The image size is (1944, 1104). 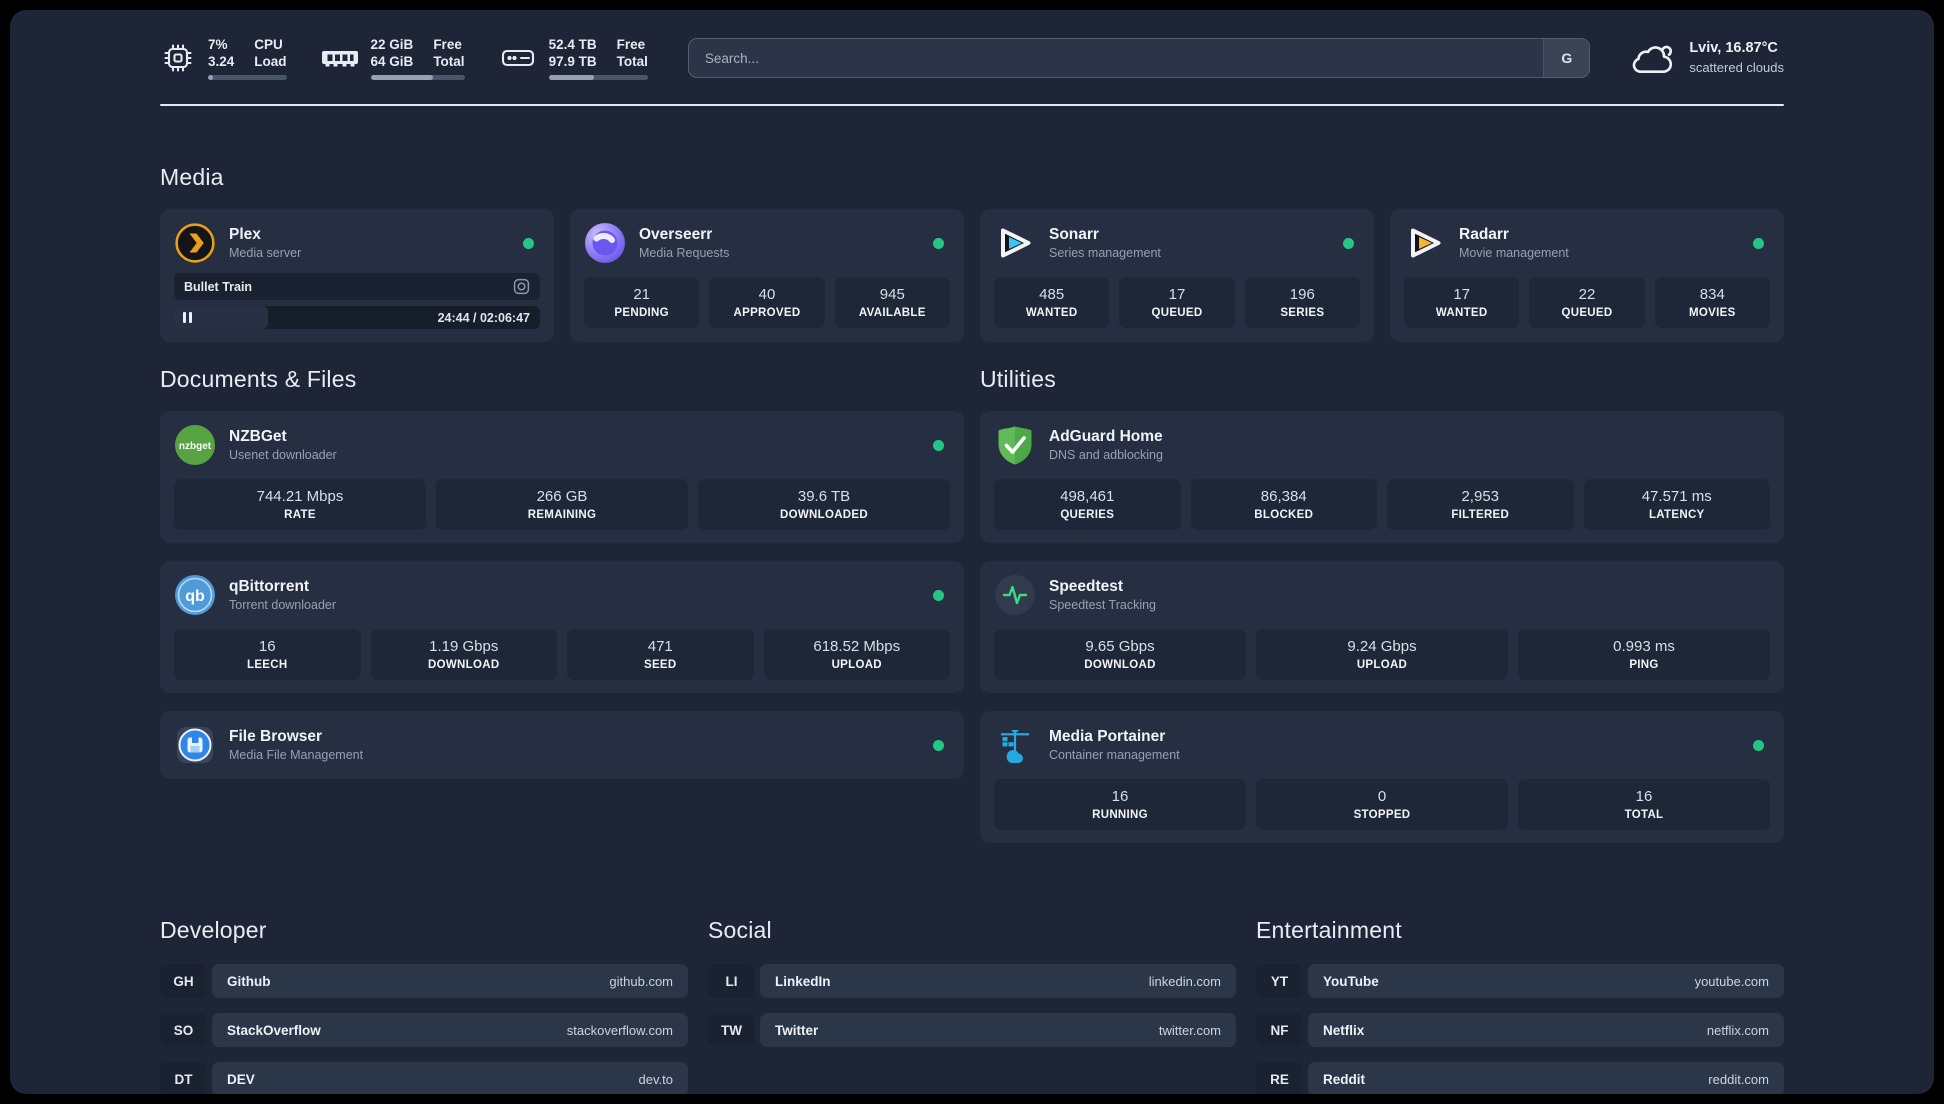 What do you see at coordinates (183, 981) in the screenshot?
I see `link-abbreviation: GH` at bounding box center [183, 981].